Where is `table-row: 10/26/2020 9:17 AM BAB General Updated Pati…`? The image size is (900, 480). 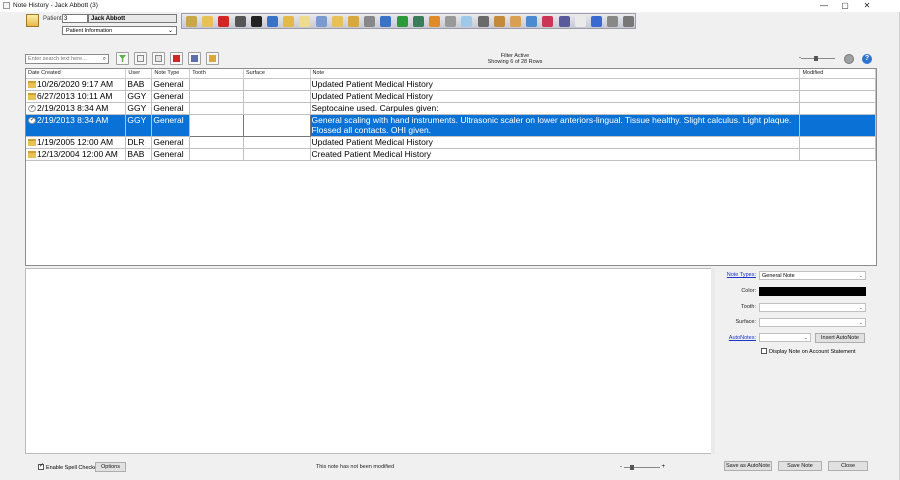
table-row: 10/26/2020 9:17 AM BAB General Updated Pati… is located at coordinates (451, 84).